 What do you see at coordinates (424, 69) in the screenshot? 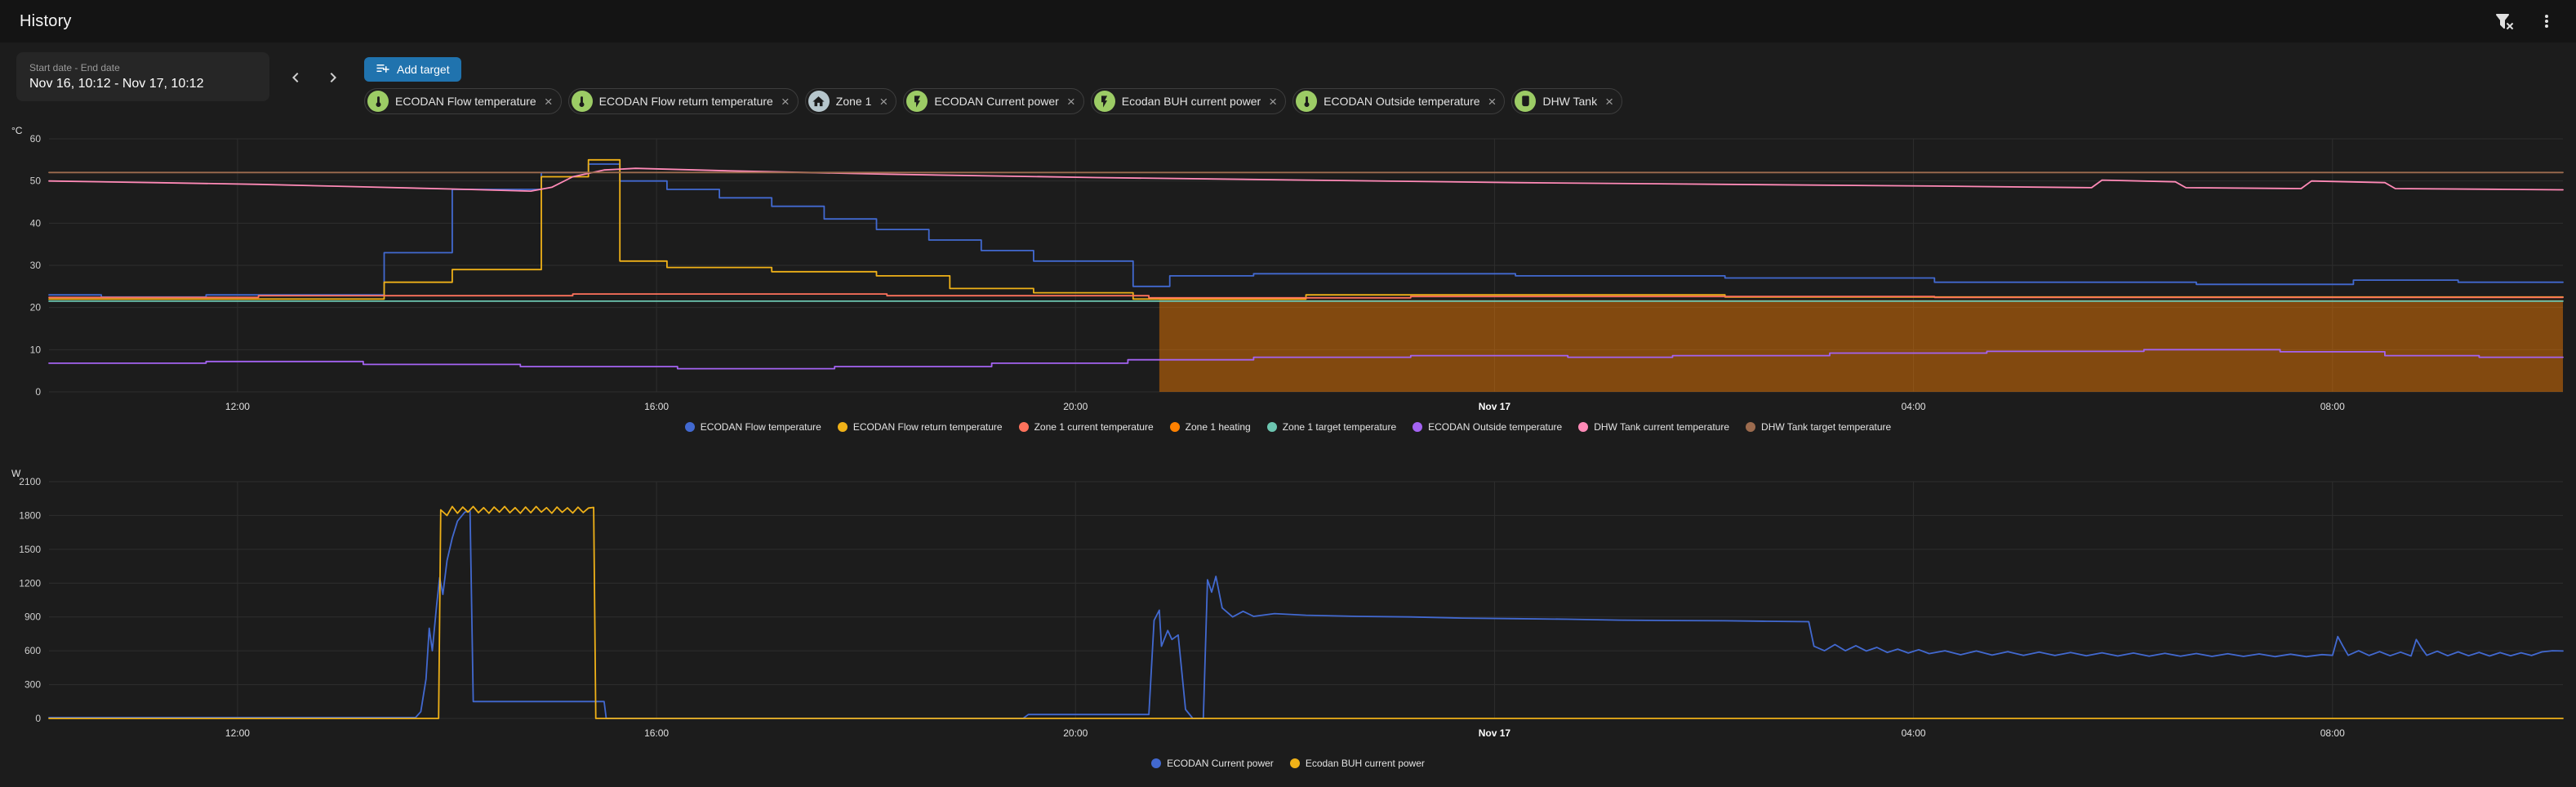
I see `add-target-label: Add target` at bounding box center [424, 69].